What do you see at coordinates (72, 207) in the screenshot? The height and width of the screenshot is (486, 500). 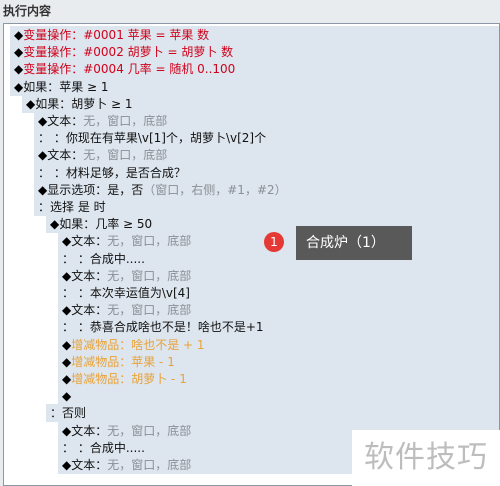 I see `command-text: ：选择 是 时` at bounding box center [72, 207].